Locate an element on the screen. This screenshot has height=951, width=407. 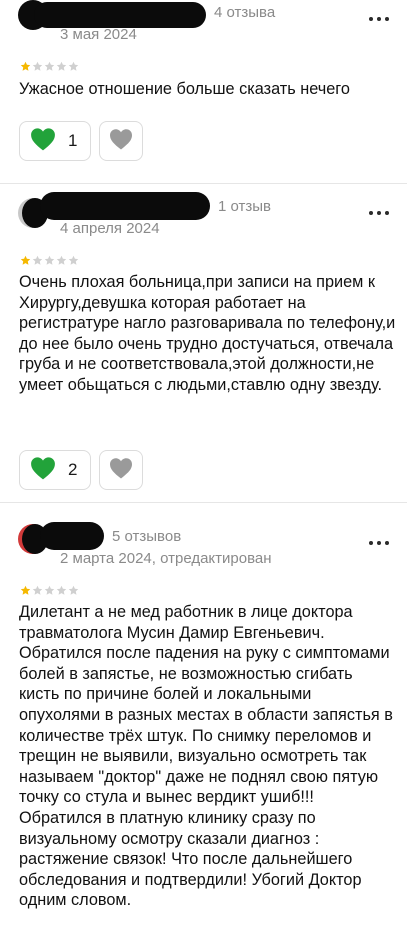
like-button: 2 is located at coordinates (55, 470).